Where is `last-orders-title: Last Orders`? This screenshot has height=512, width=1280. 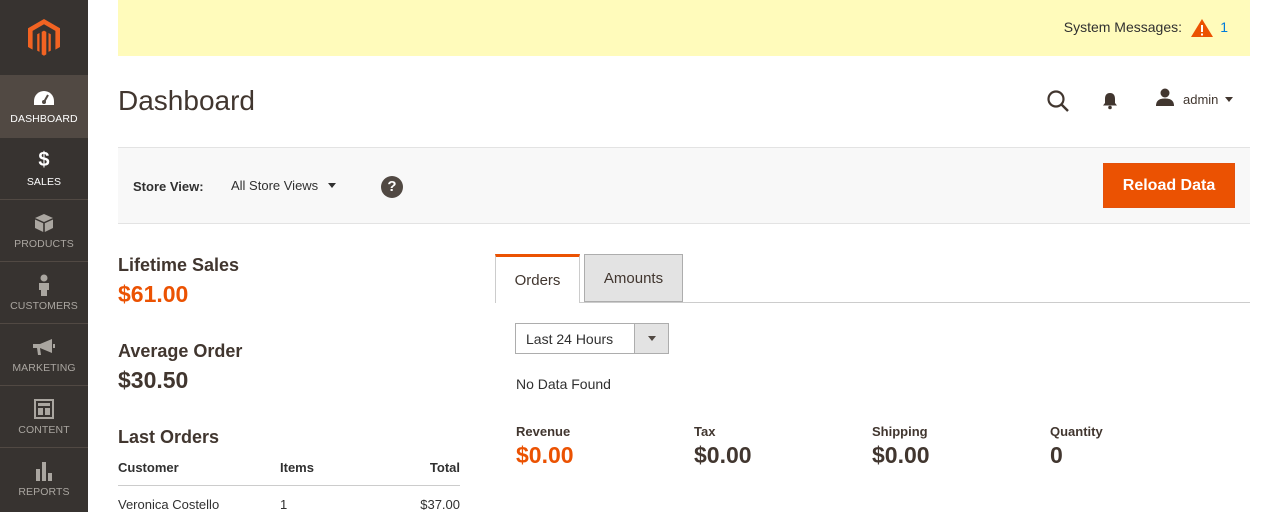 last-orders-title: Last Orders is located at coordinates (169, 437).